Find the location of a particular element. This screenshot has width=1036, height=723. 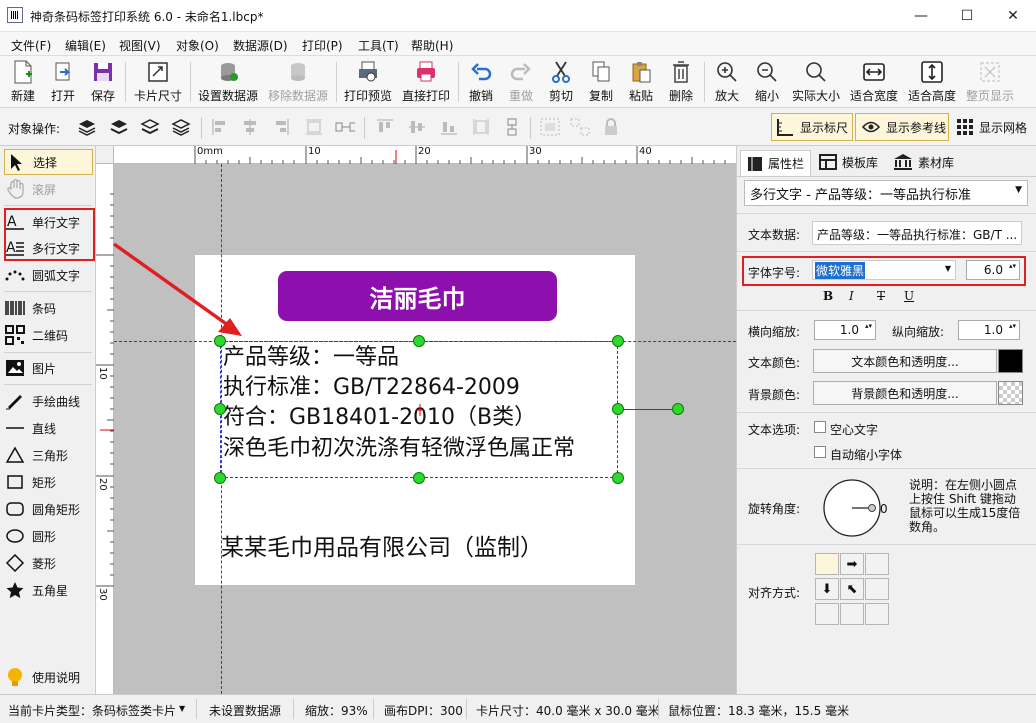

bring-front-icon is located at coordinates (87, 127).